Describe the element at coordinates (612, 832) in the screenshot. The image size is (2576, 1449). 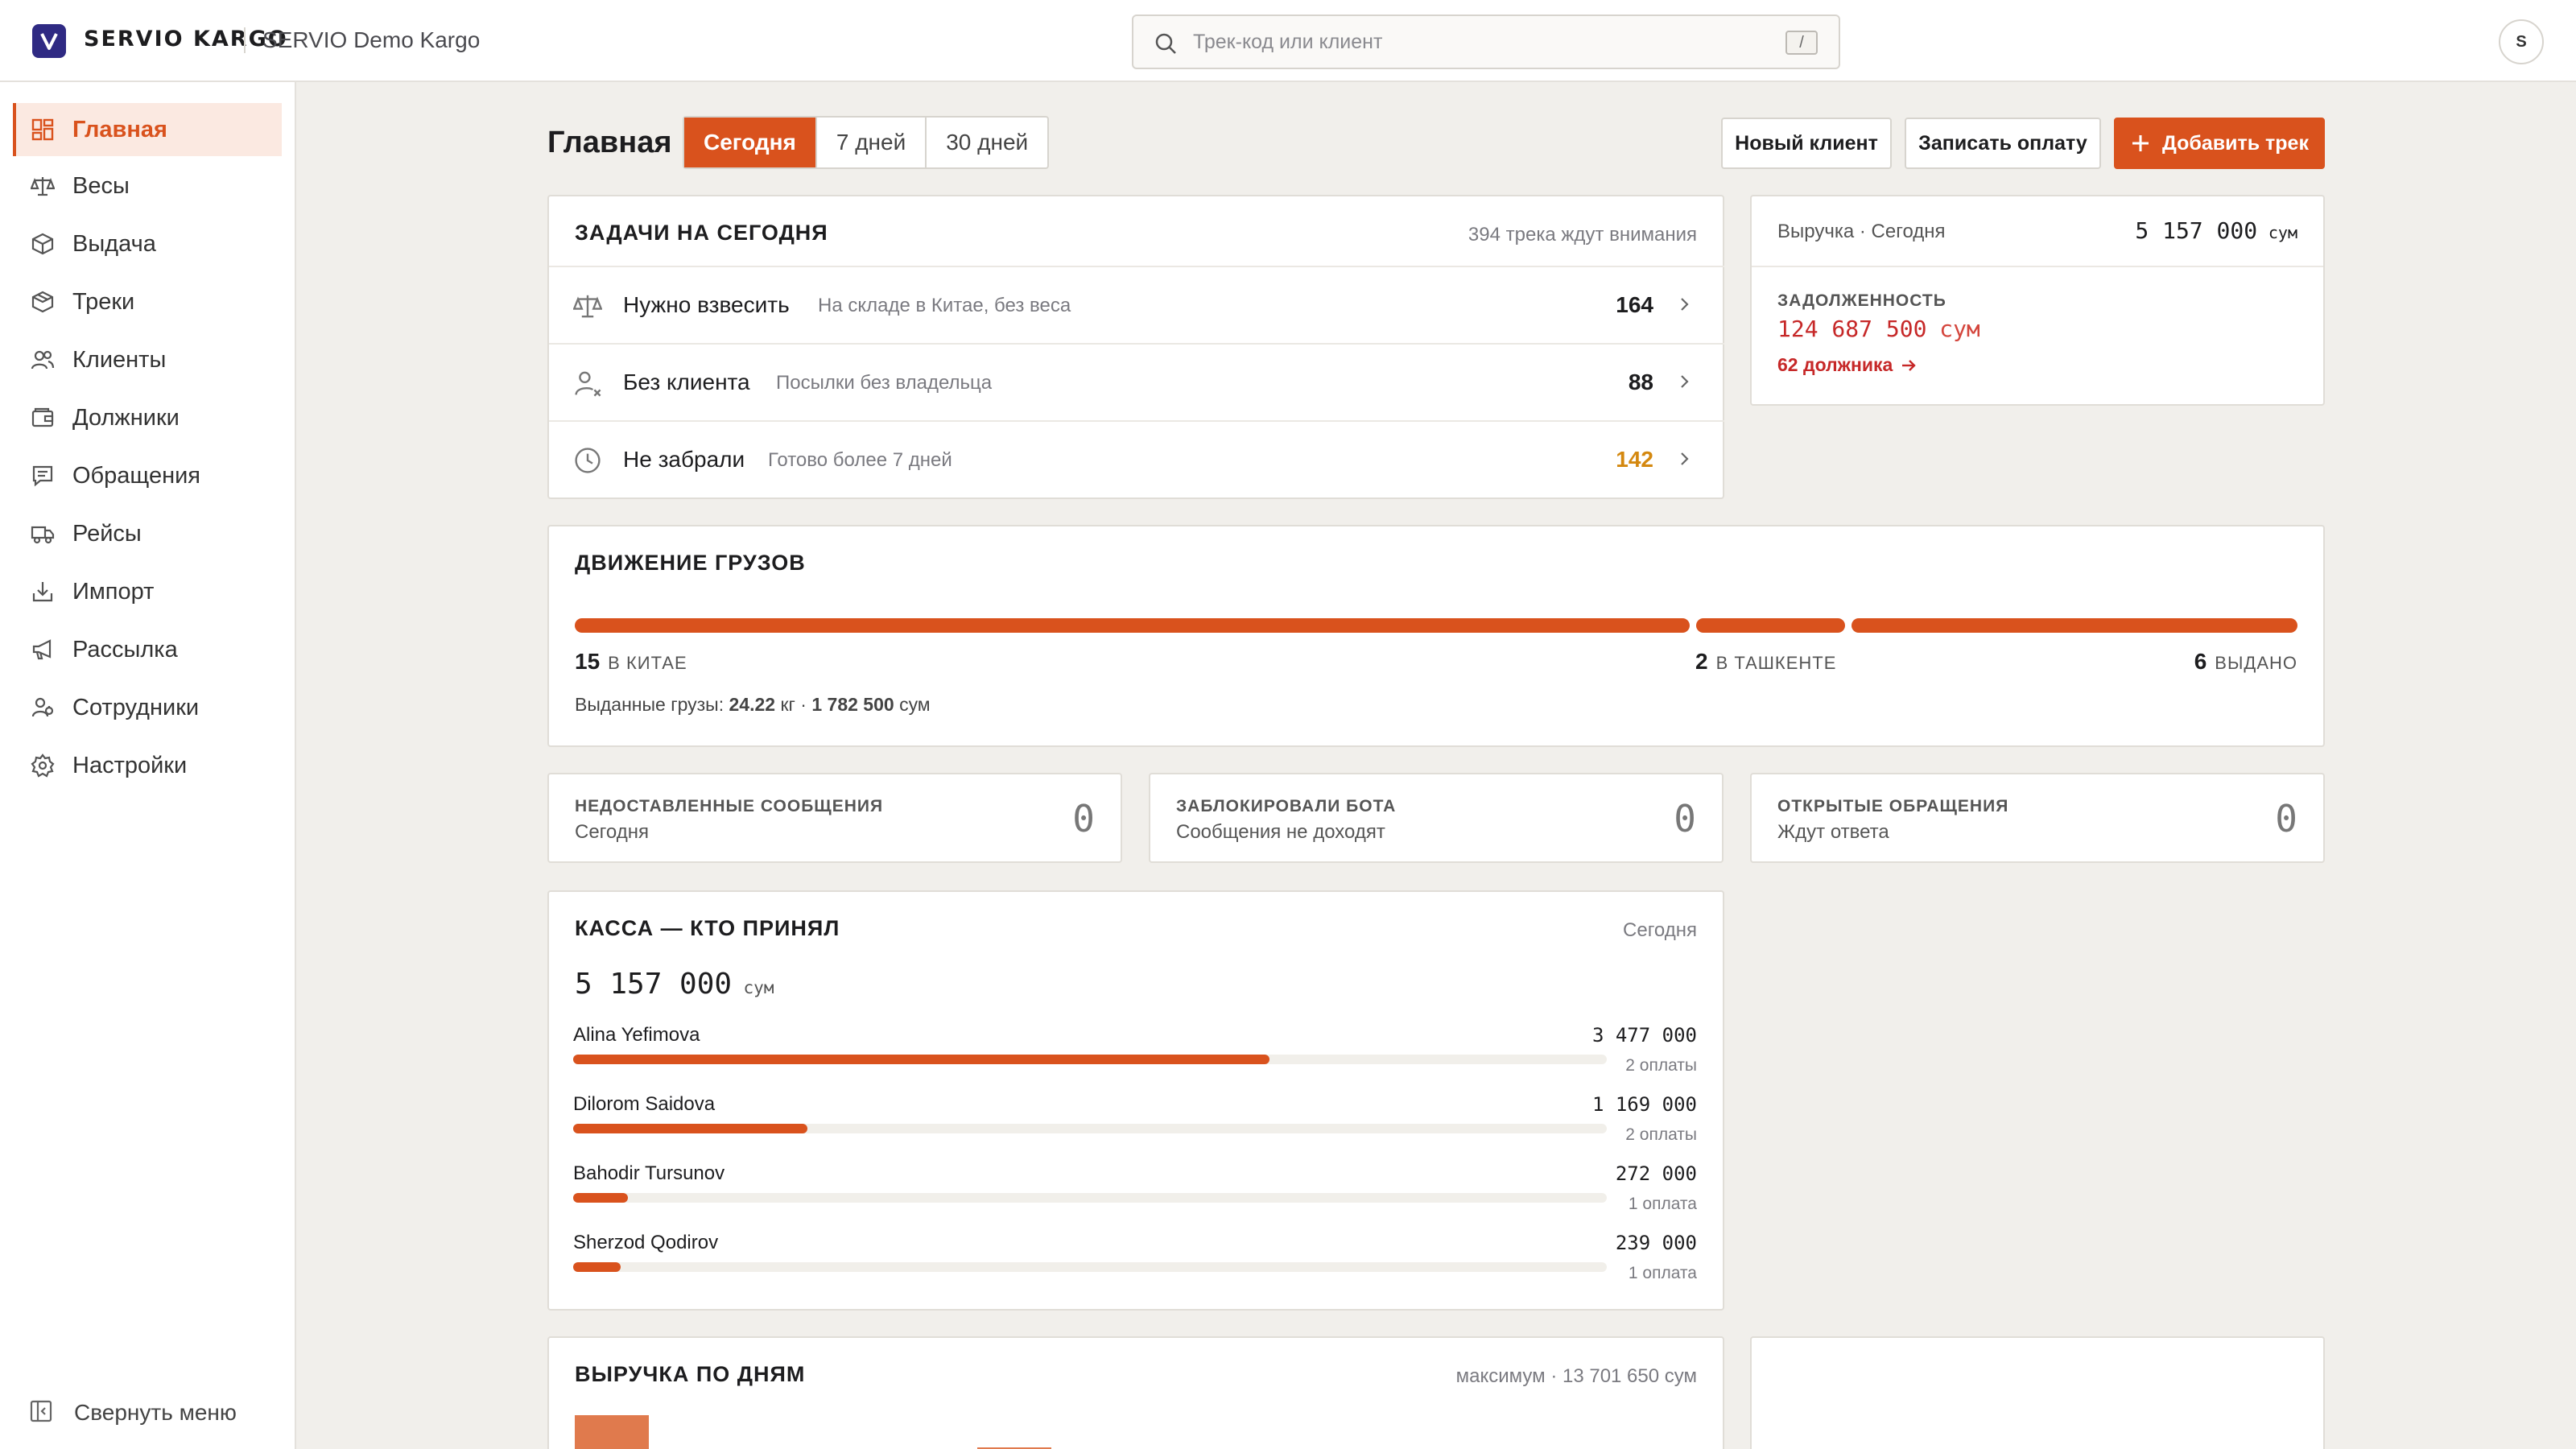
I see `stat-sub: Сегодня` at that location.